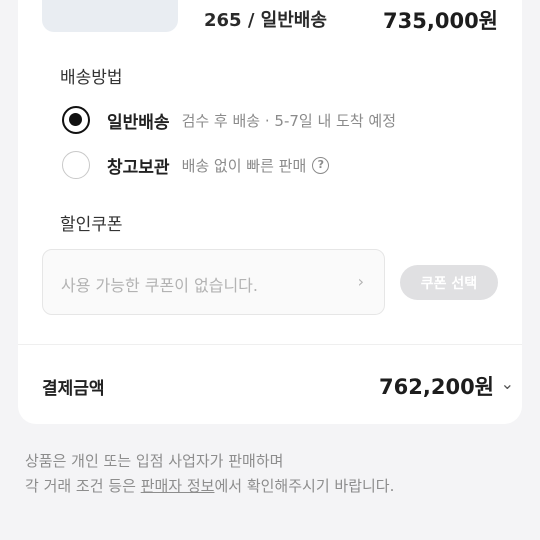  What do you see at coordinates (270, 344) in the screenshot?
I see `divider` at bounding box center [270, 344].